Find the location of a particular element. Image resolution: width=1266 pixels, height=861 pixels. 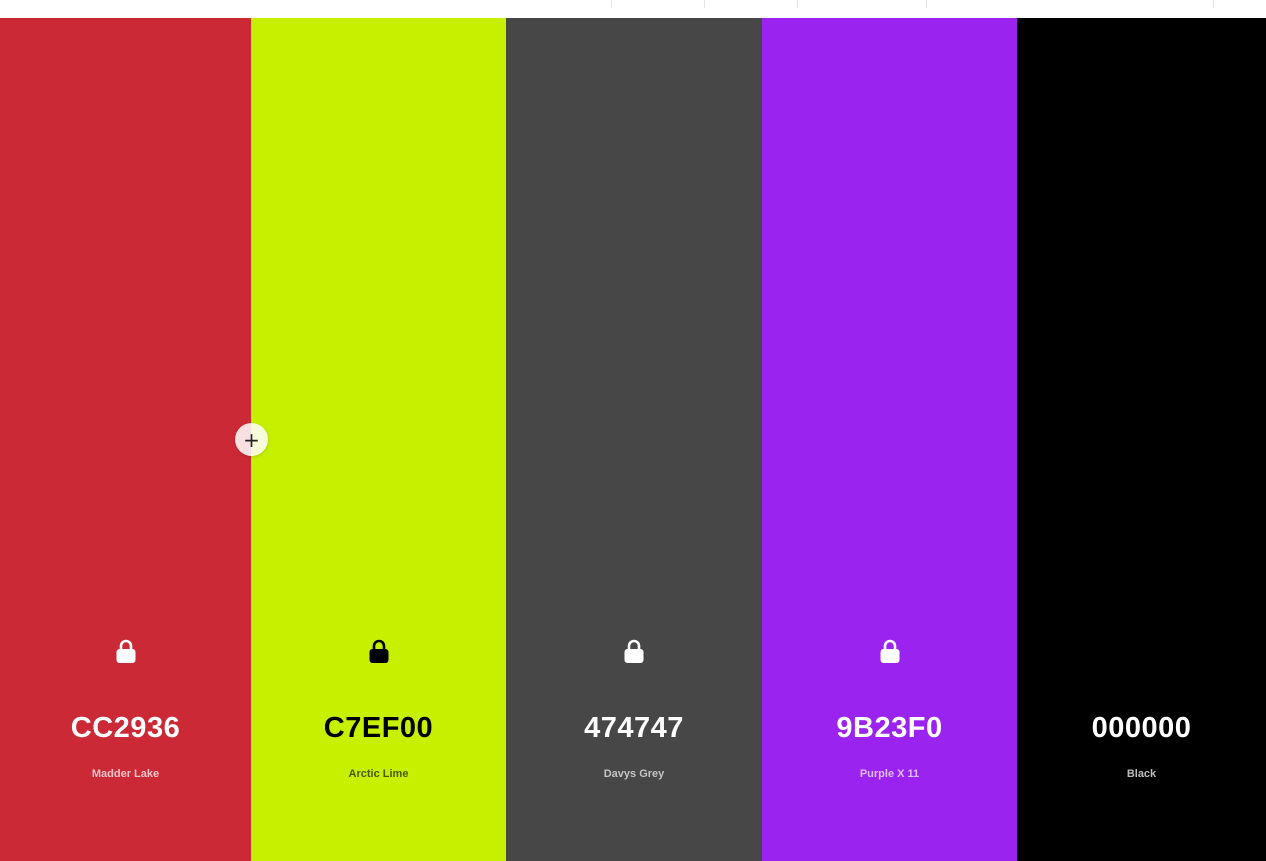

color-name: Davys Grey is located at coordinates (634, 774).